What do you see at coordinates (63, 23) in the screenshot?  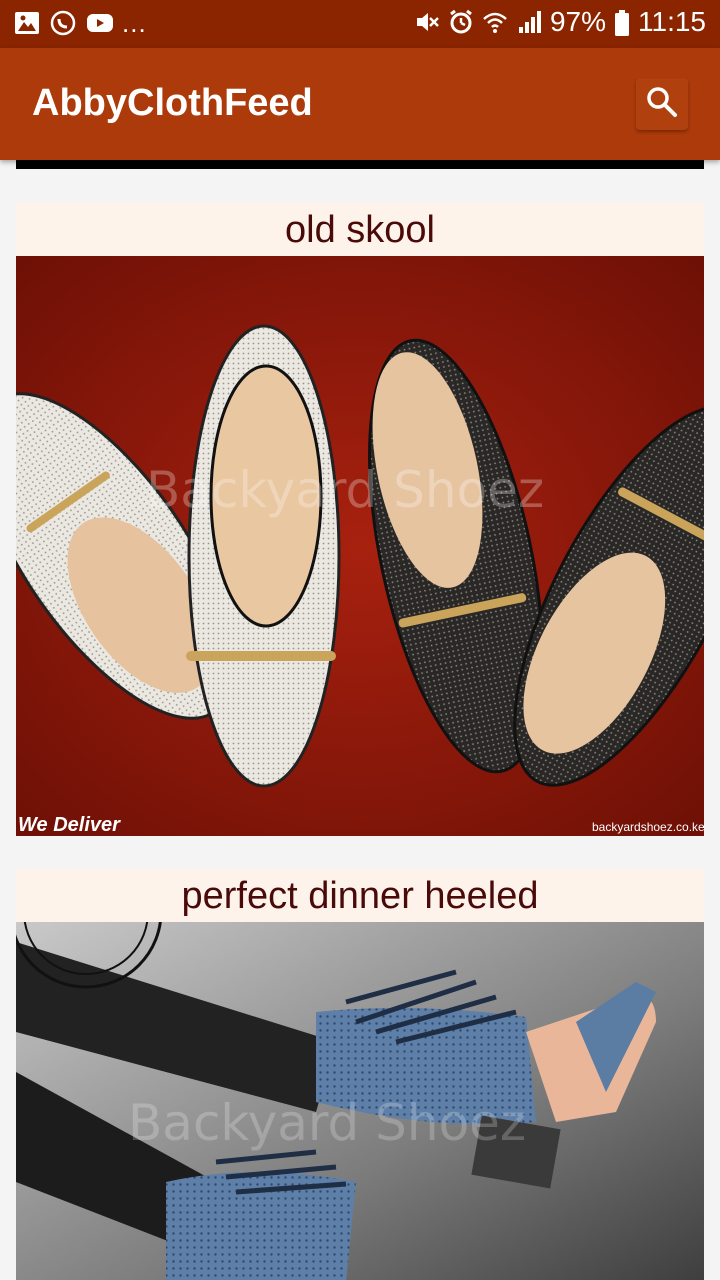 I see `whatsapp-icon` at bounding box center [63, 23].